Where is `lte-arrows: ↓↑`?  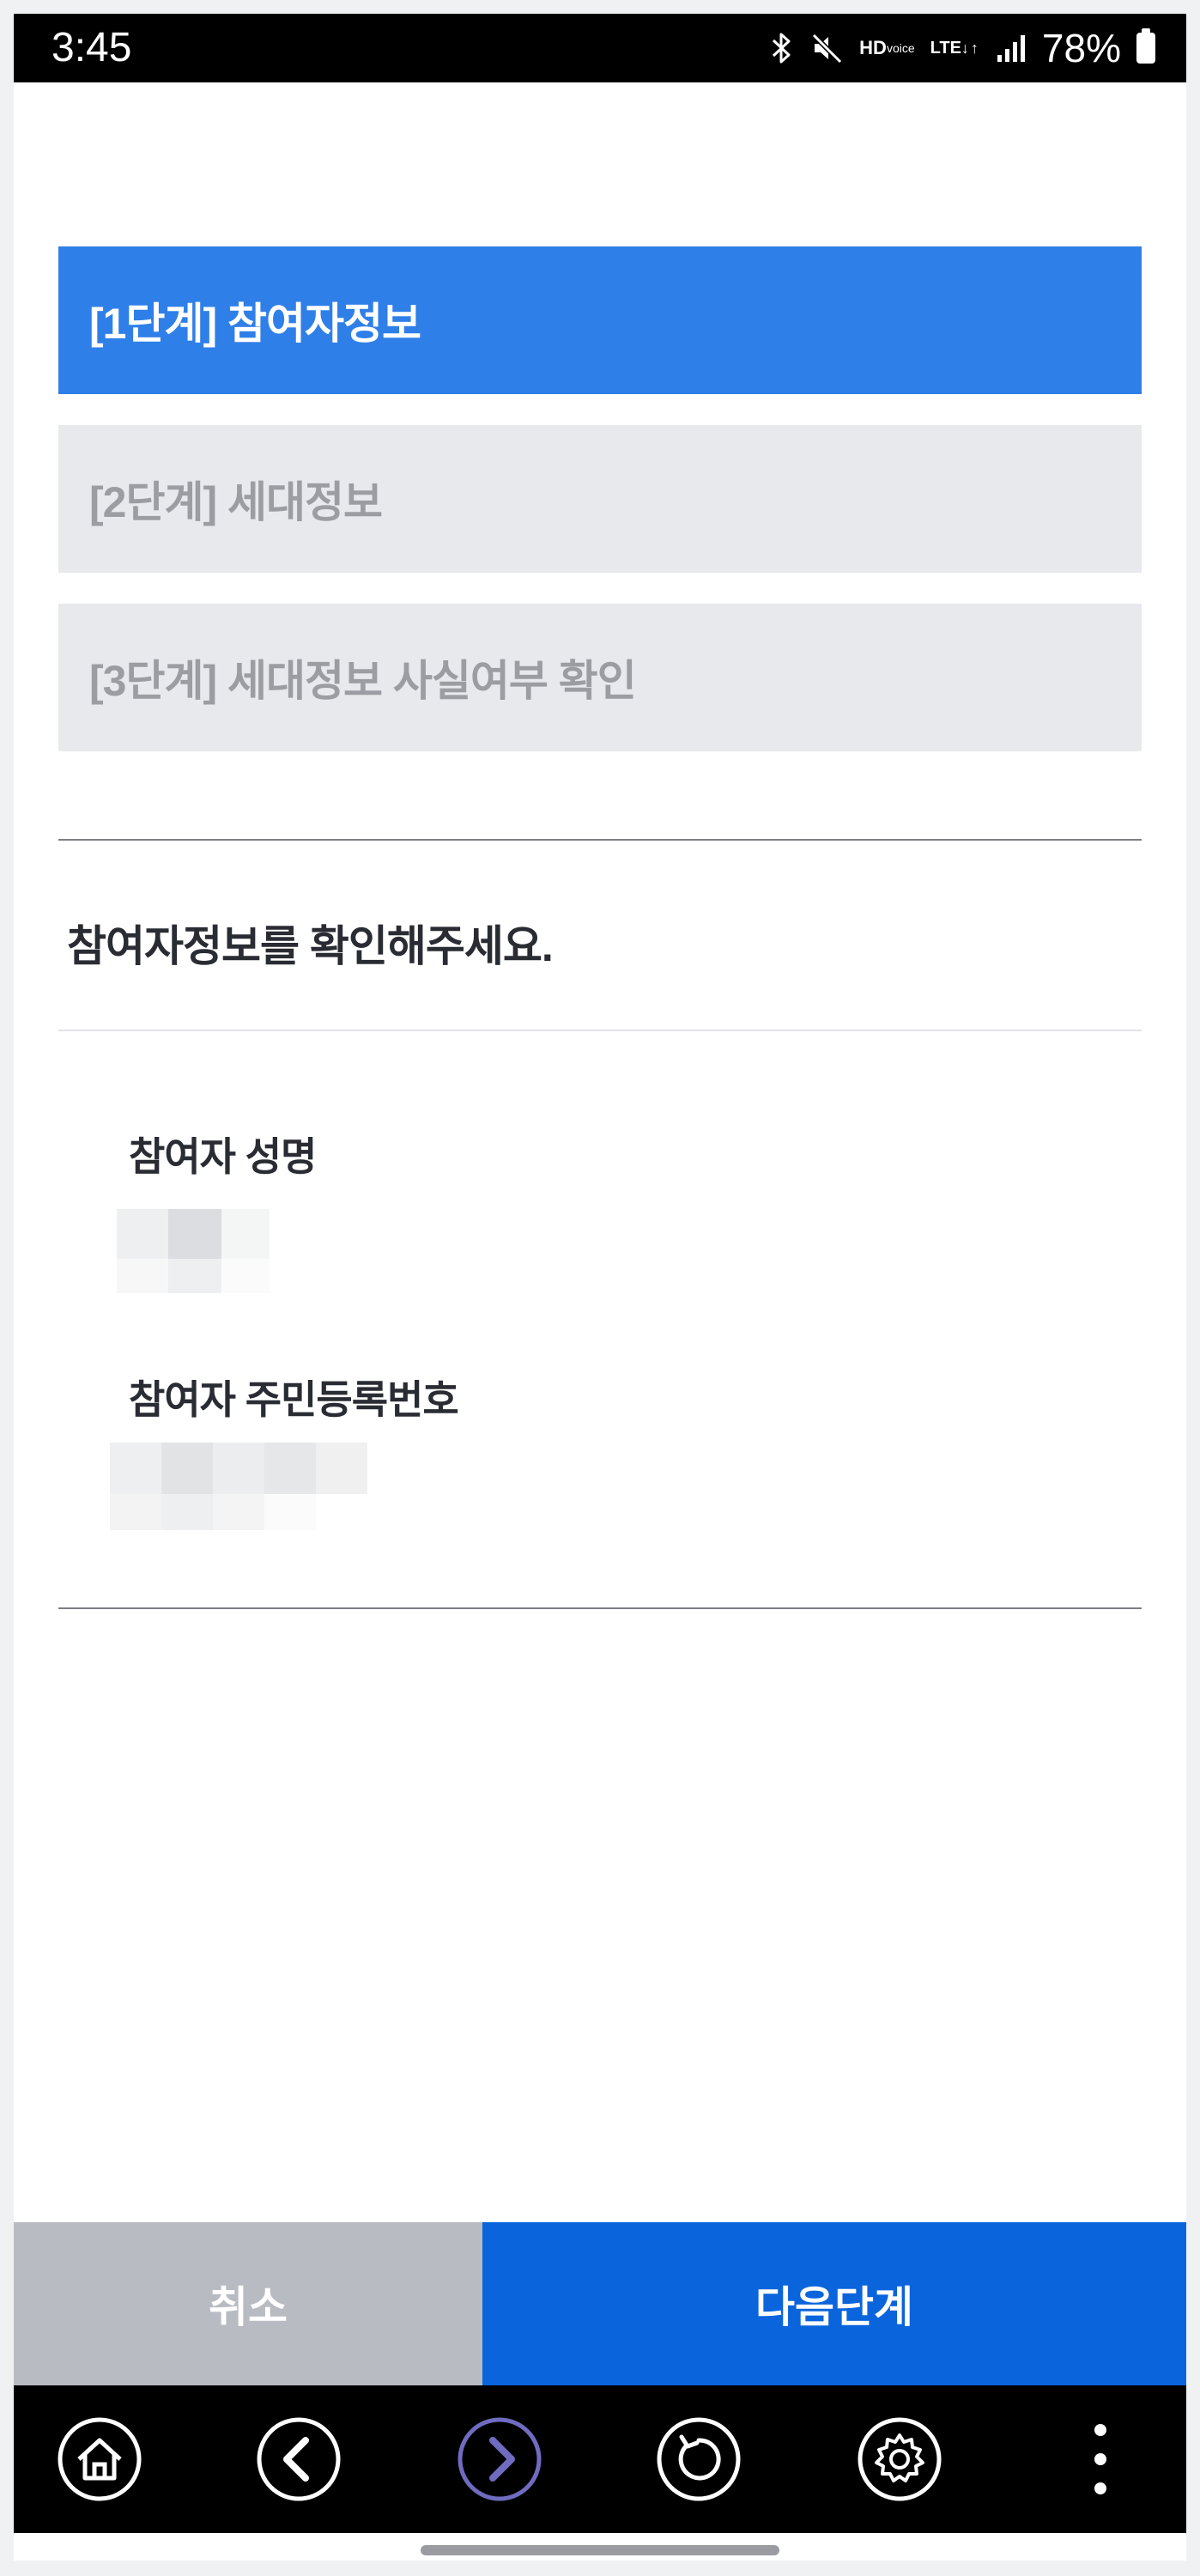
lte-arrows: ↓↑ is located at coordinates (970, 48).